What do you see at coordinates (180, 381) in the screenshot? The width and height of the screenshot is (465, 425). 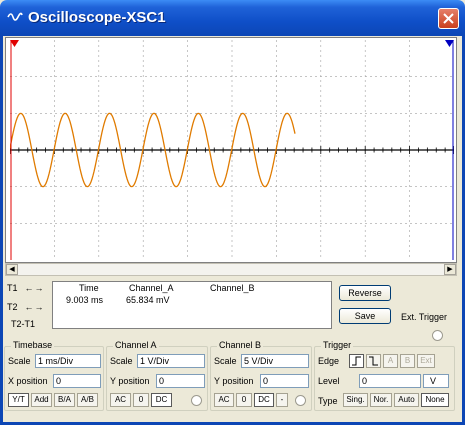 I see `channel-a-ypos-field: 0` at bounding box center [180, 381].